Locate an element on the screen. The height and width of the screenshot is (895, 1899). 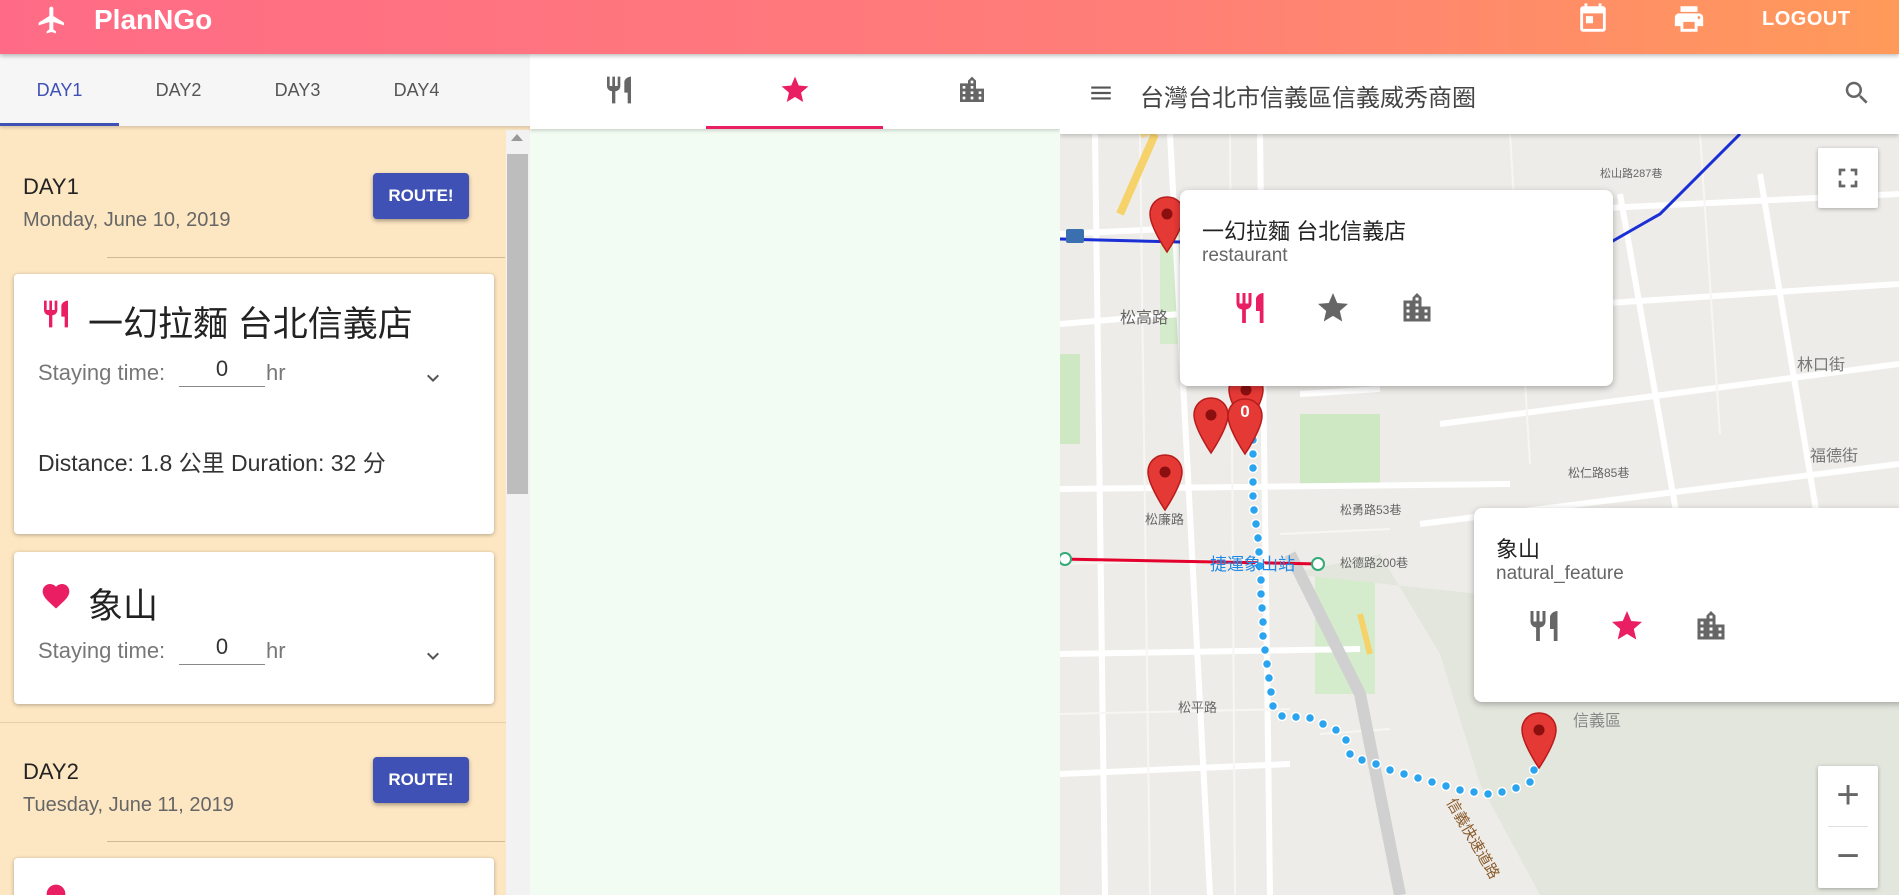
logout-button: LOGOUT is located at coordinates (1806, 19).